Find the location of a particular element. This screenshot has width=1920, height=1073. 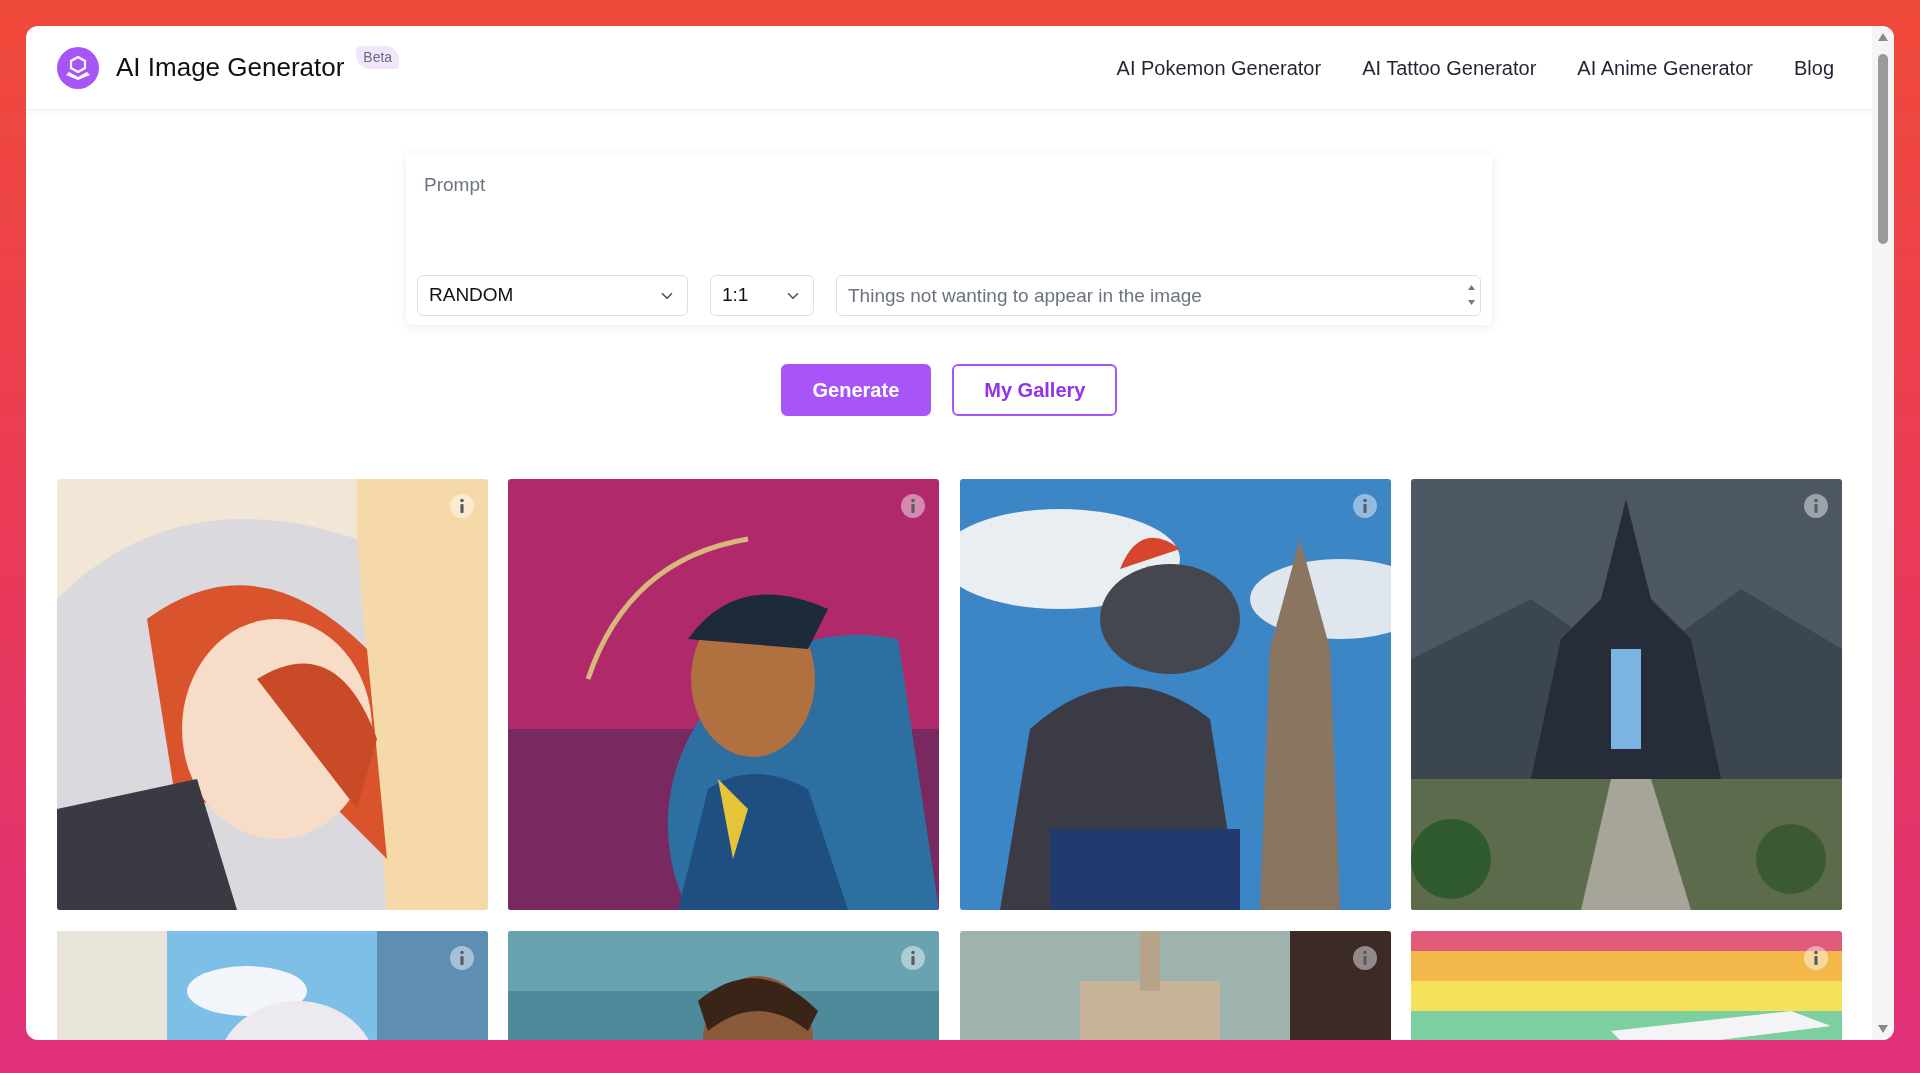

nav-link: AI Pokemon Generator is located at coordinates (1219, 67).